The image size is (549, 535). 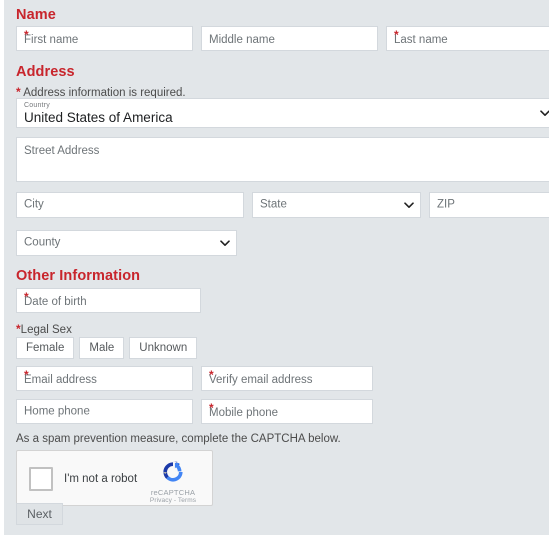 What do you see at coordinates (173, 471) in the screenshot?
I see `recaptcha-logo-icon` at bounding box center [173, 471].